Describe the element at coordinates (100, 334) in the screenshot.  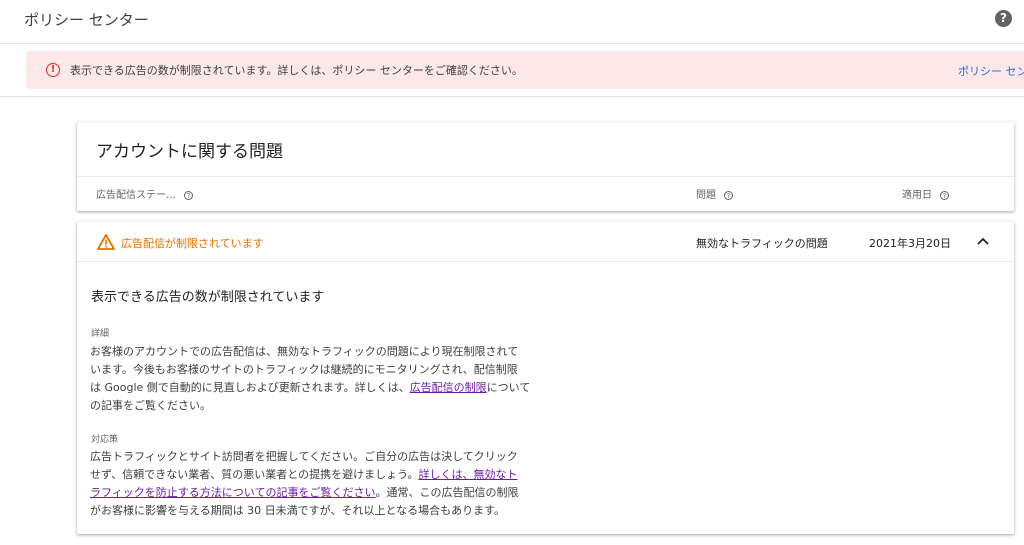
I see `details-label: 詳細` at that location.